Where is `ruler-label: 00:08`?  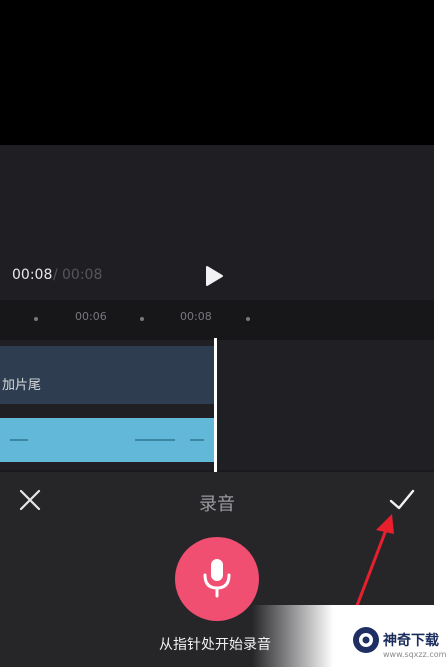 ruler-label: 00:08 is located at coordinates (196, 316).